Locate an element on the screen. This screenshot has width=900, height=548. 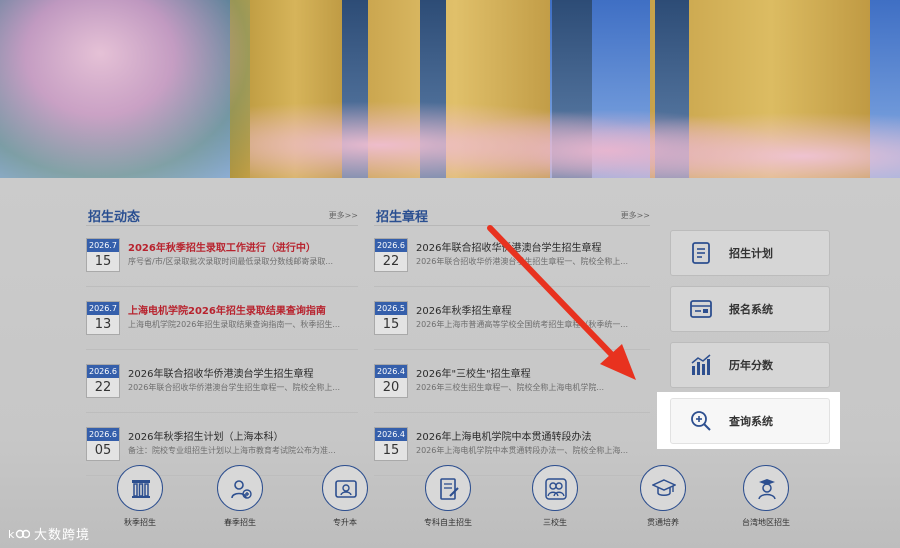
svg-text: k is located at coordinates (11, 534).